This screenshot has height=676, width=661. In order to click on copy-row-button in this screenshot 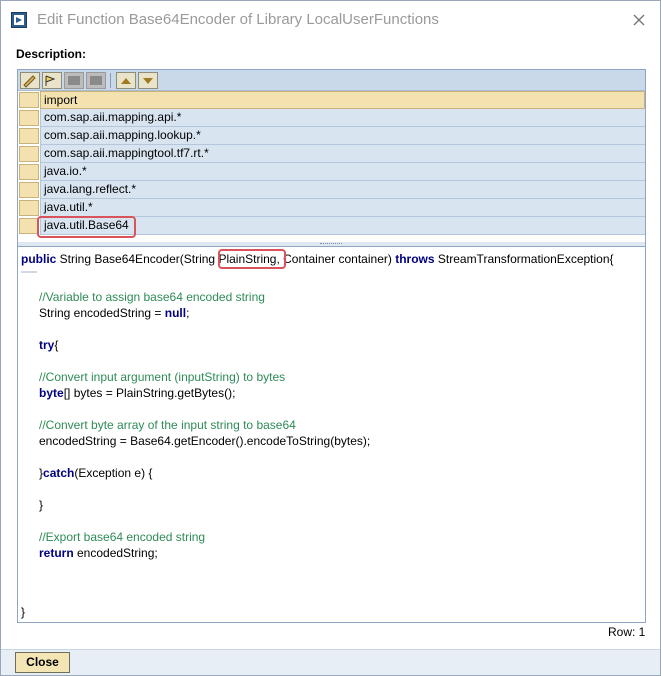, I will do `click(74, 80)`.